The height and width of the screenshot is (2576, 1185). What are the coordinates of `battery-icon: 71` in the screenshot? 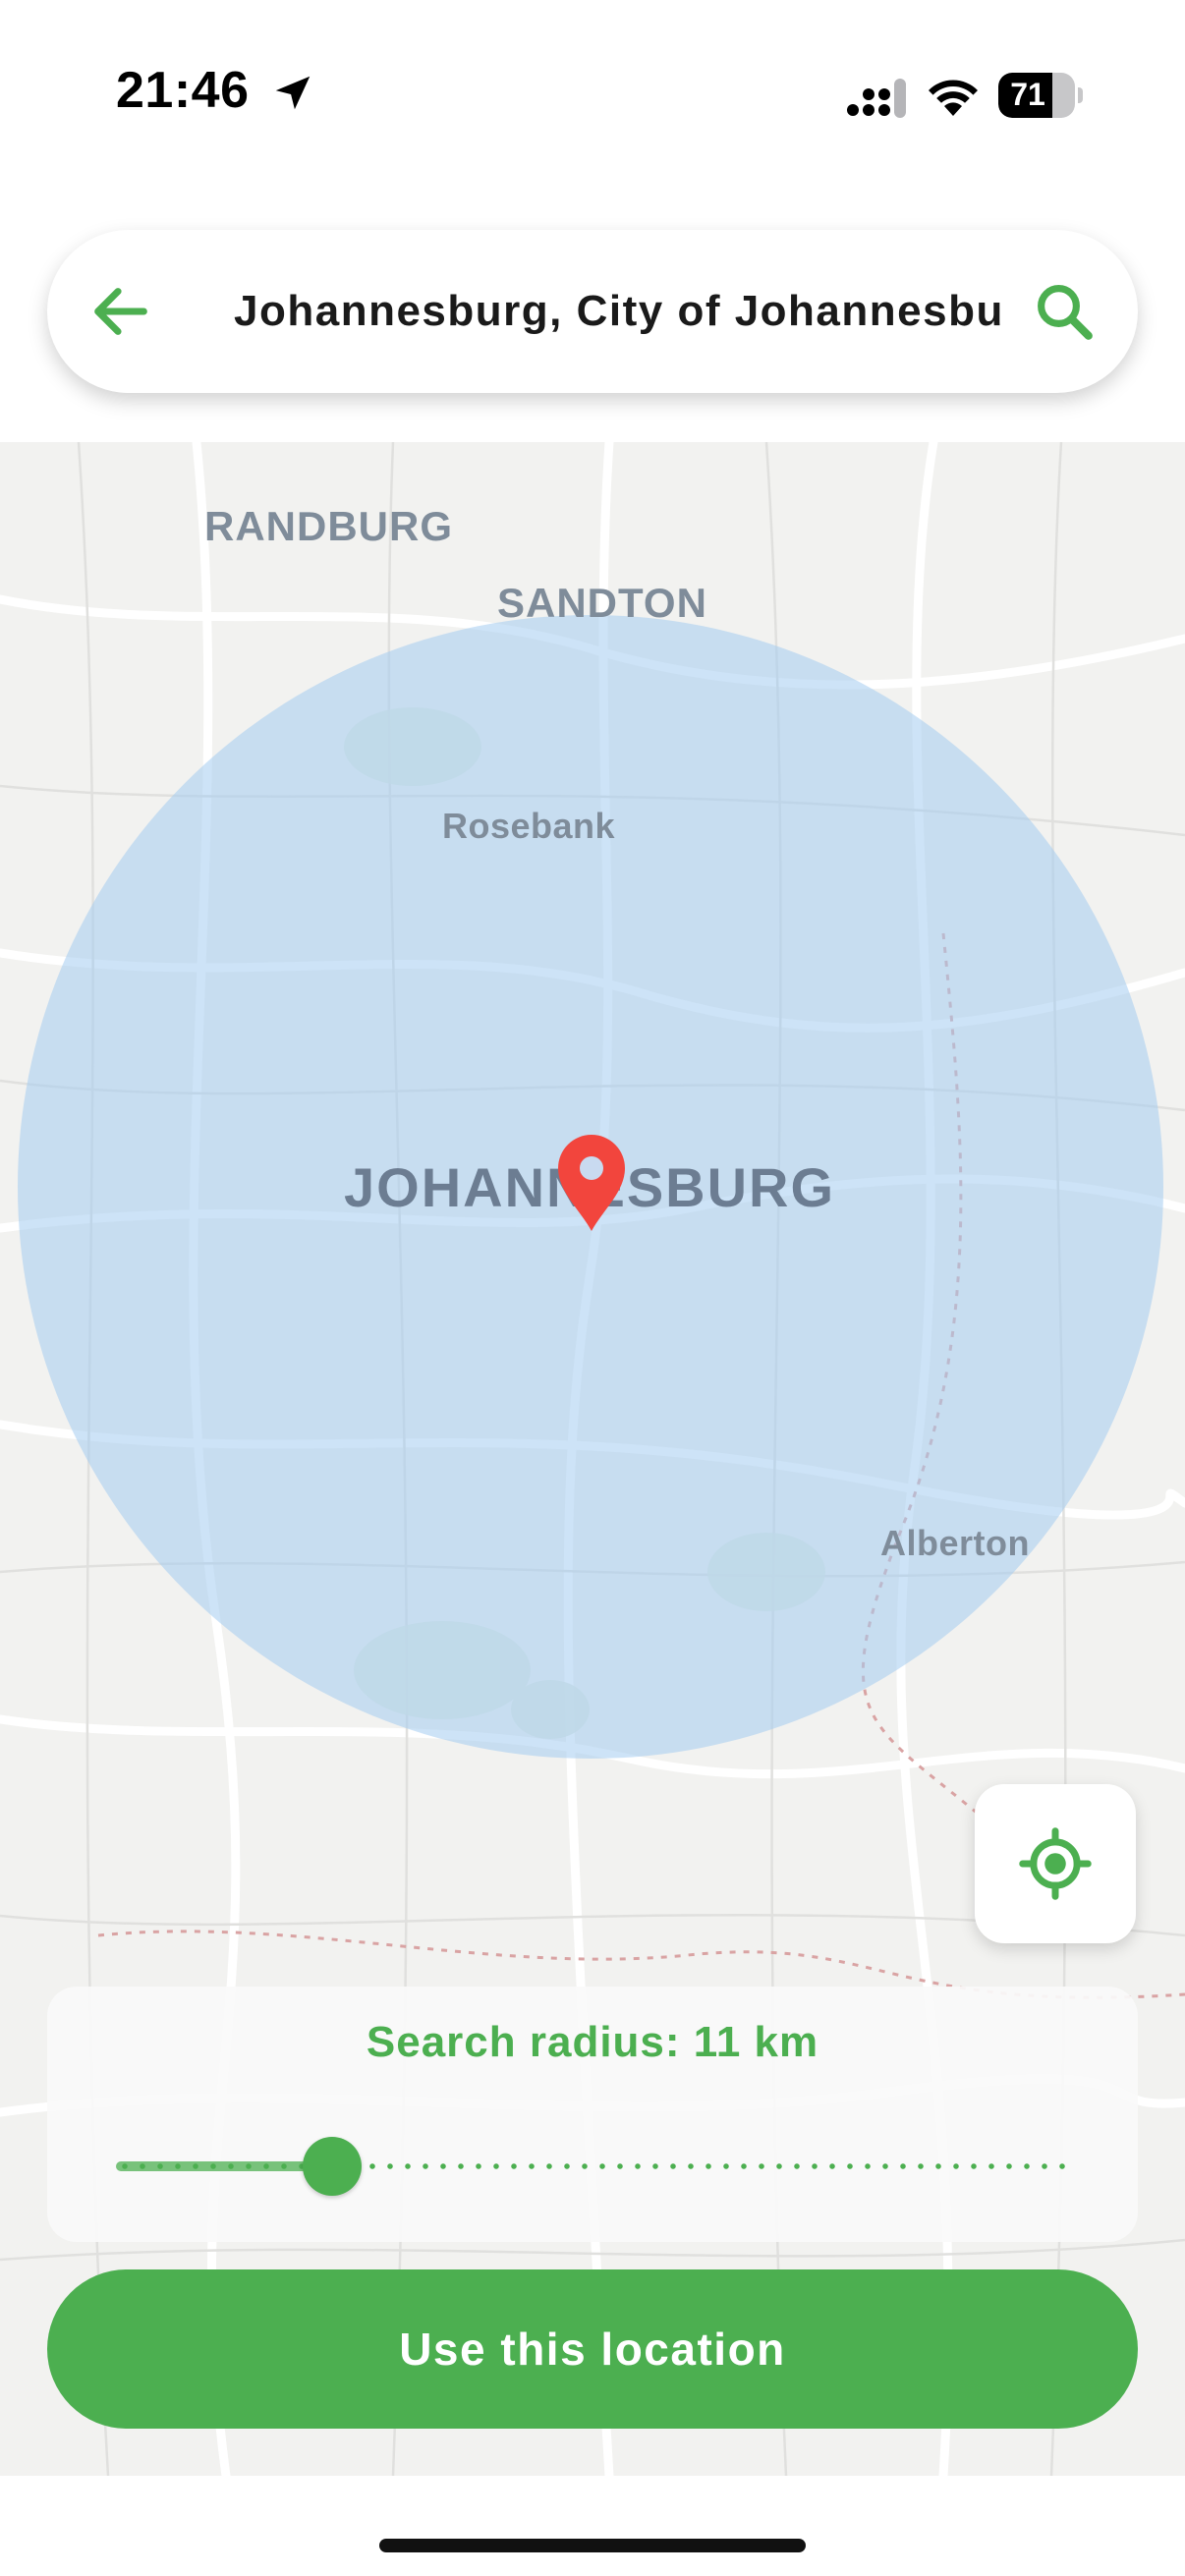 It's located at (1041, 95).